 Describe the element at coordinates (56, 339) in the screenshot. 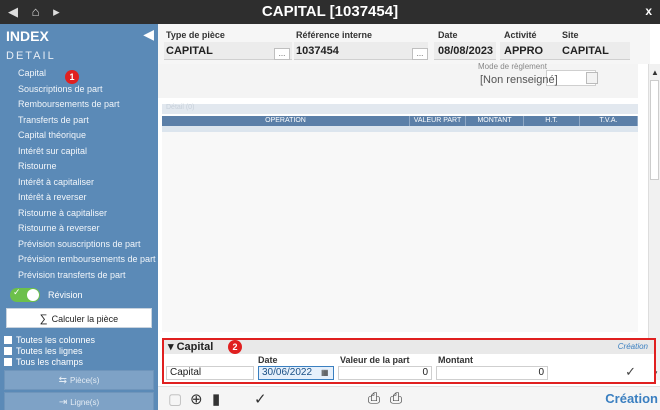

I see `checkbox-label: Toutes les colonnes` at that location.